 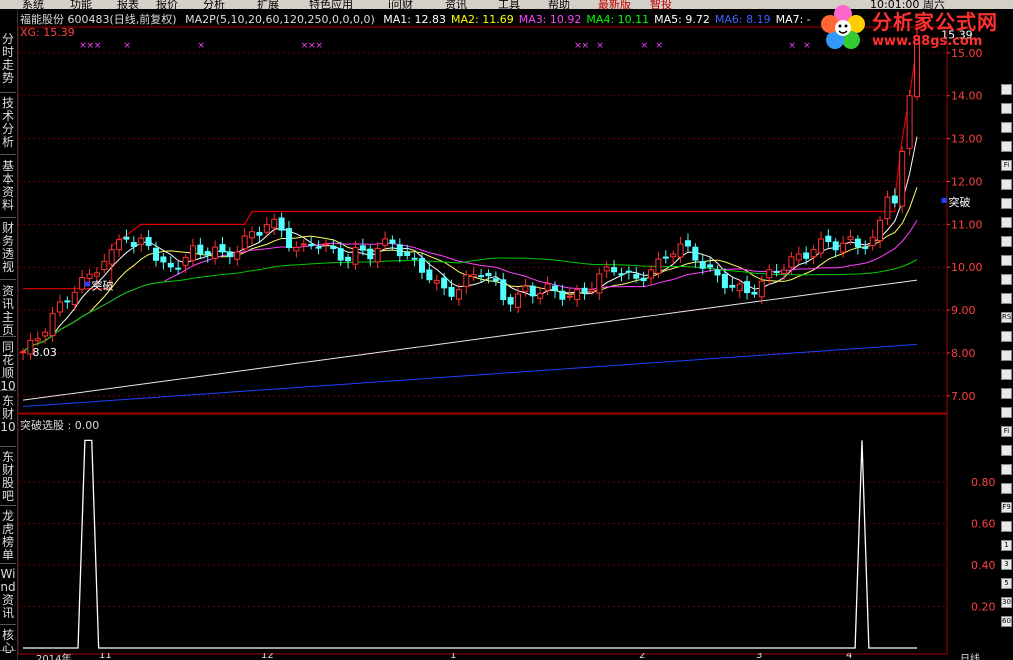 What do you see at coordinates (559, 4) in the screenshot?
I see `menu-item-10: 帮助` at bounding box center [559, 4].